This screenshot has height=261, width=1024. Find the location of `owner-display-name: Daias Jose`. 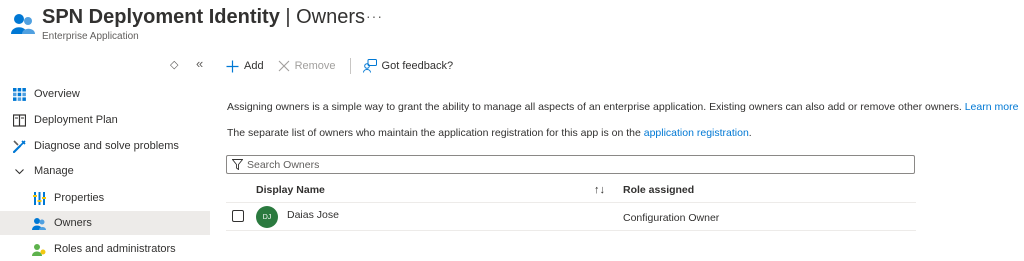

owner-display-name: Daias Jose is located at coordinates (313, 215).